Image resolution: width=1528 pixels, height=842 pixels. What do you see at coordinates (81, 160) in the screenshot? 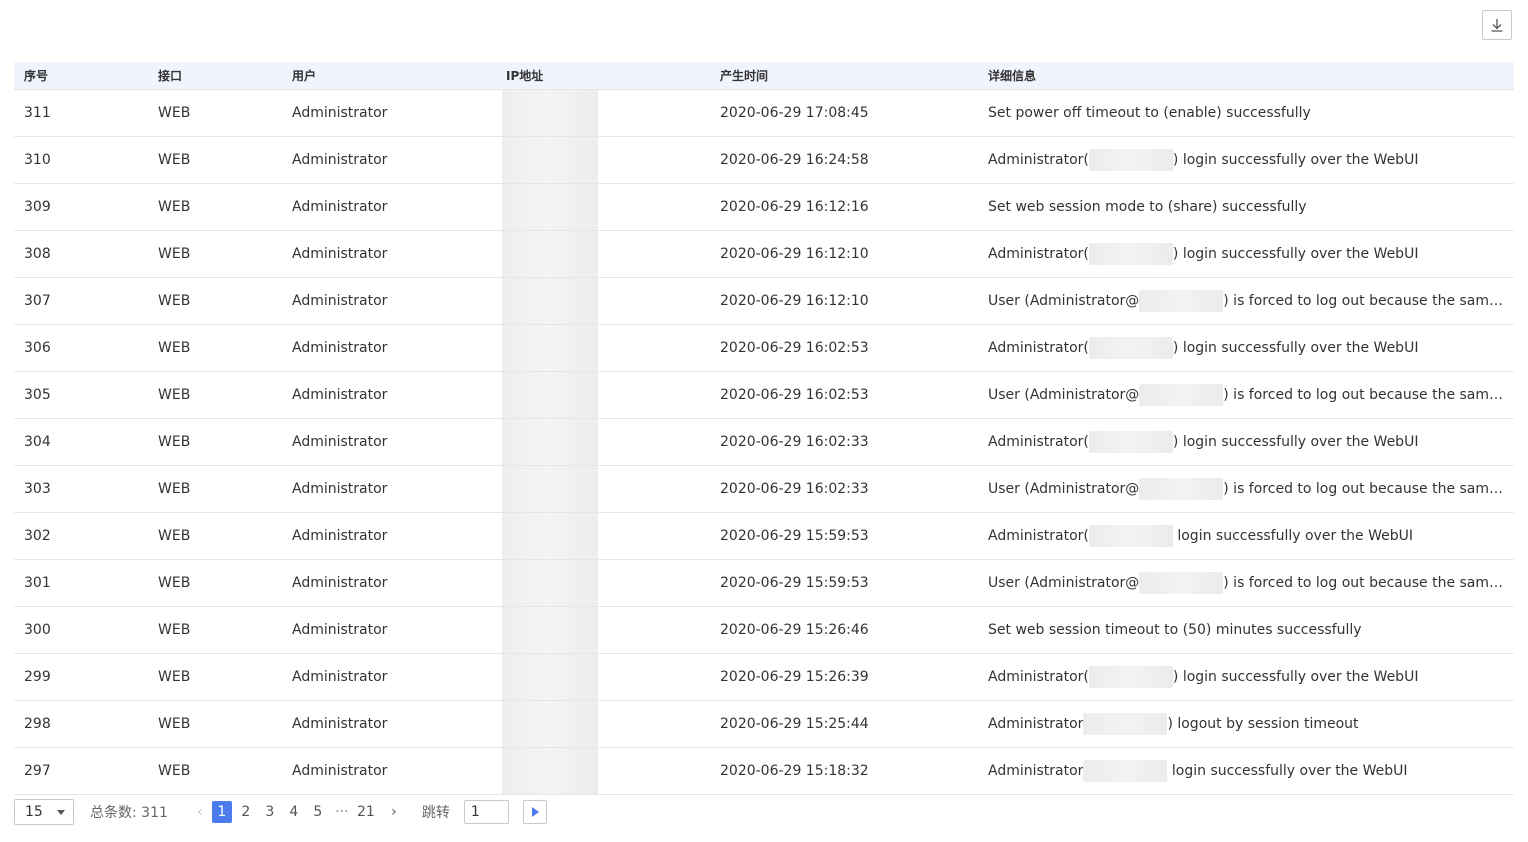
I see `cell-index: 310` at bounding box center [81, 160].